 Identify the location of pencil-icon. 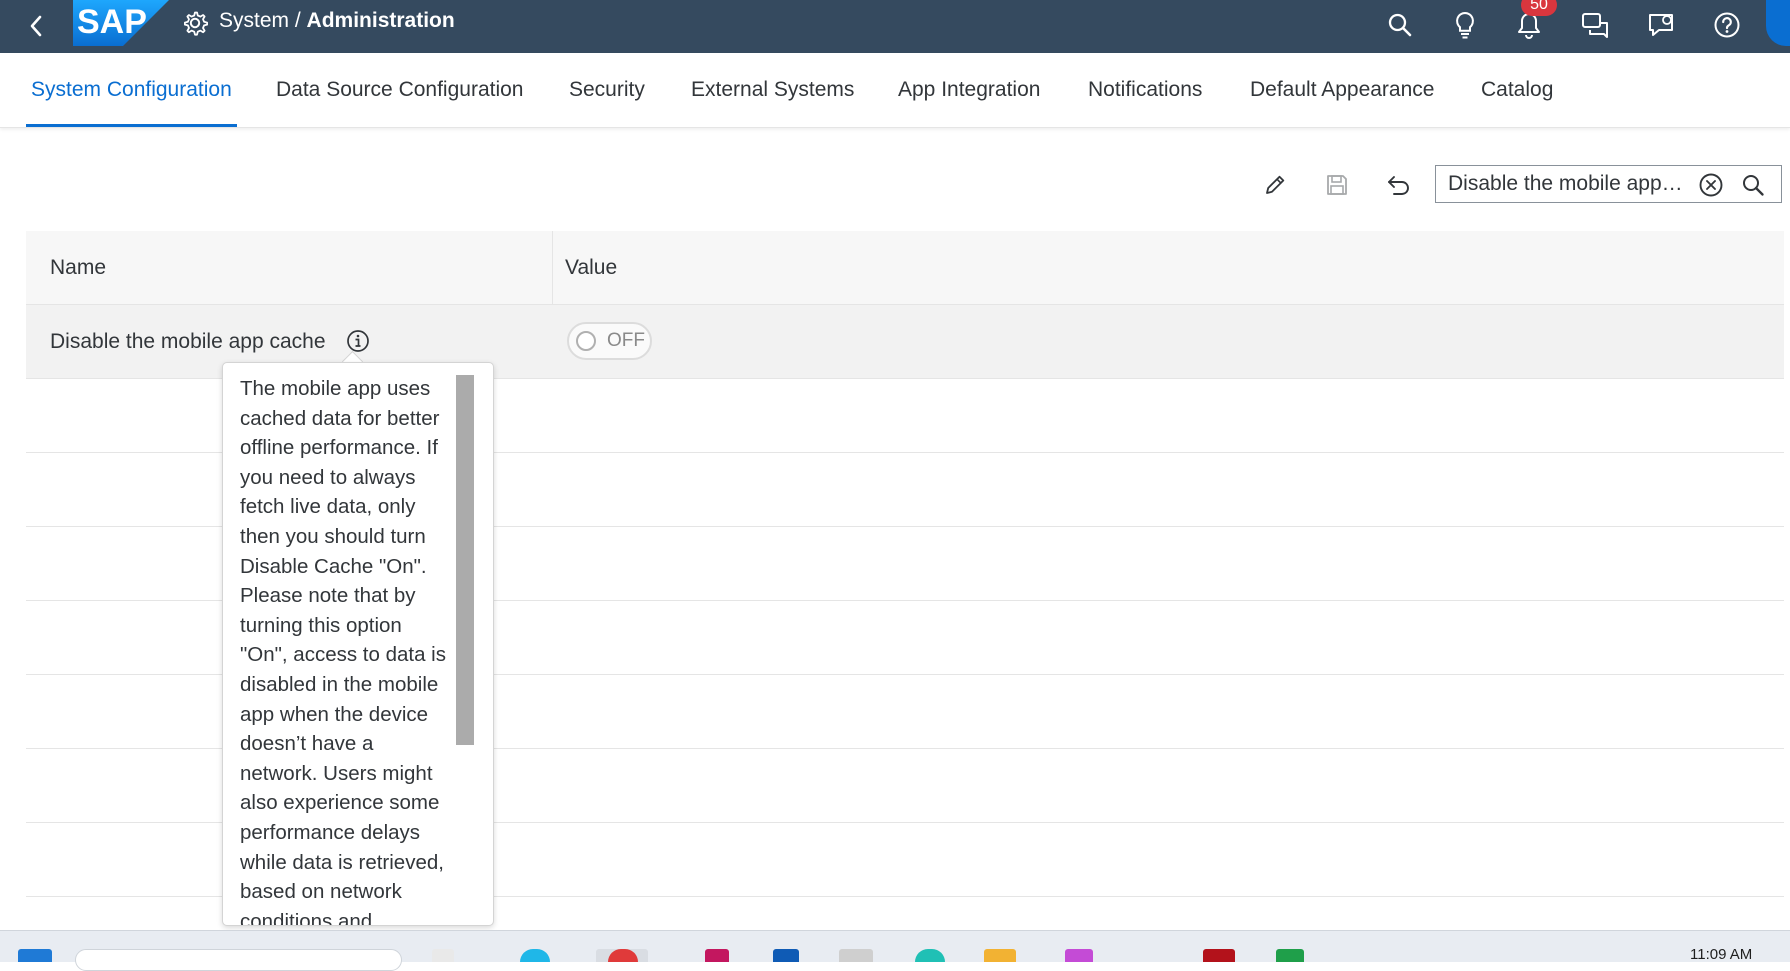
(1275, 184).